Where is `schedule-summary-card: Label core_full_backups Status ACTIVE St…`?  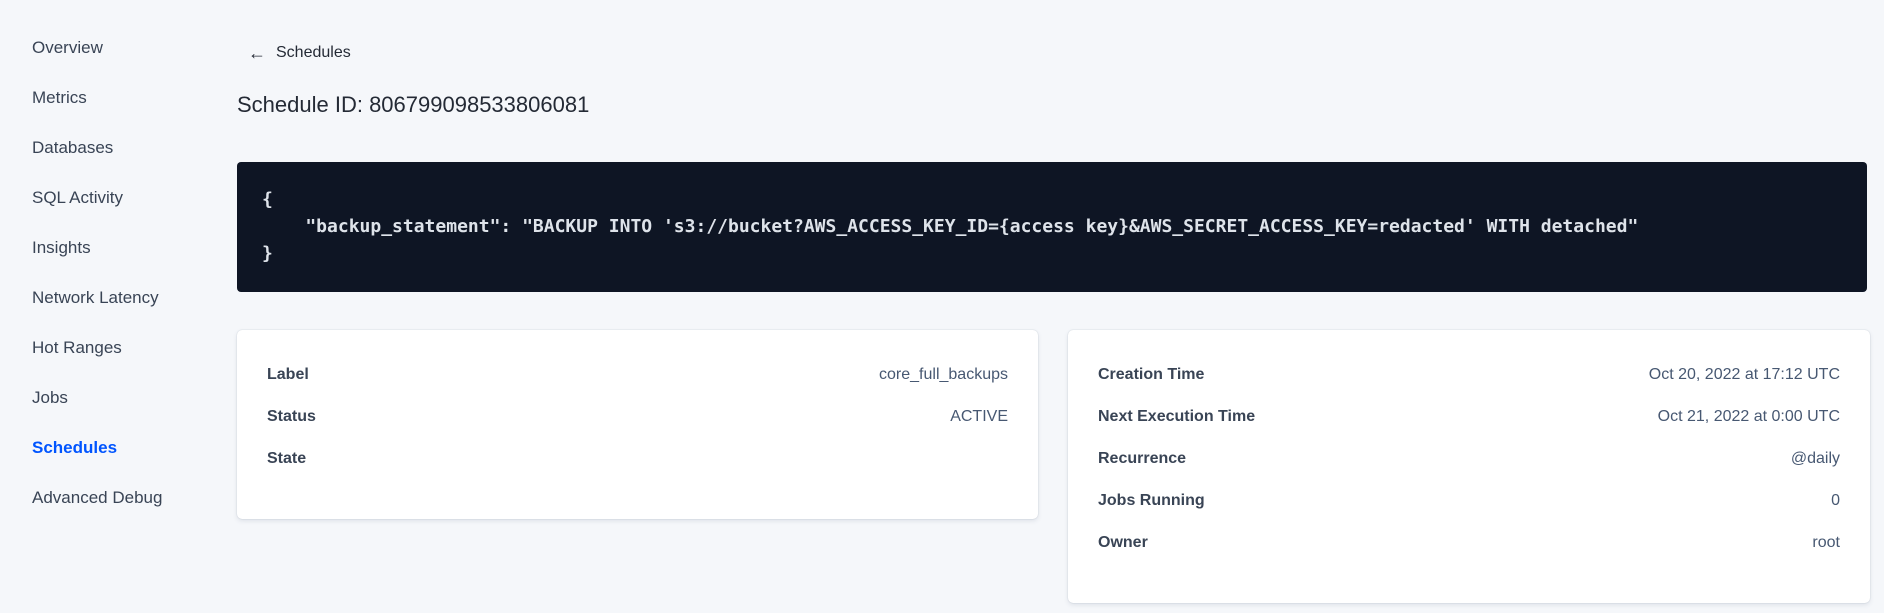 schedule-summary-card: Label core_full_backups Status ACTIVE St… is located at coordinates (637, 424).